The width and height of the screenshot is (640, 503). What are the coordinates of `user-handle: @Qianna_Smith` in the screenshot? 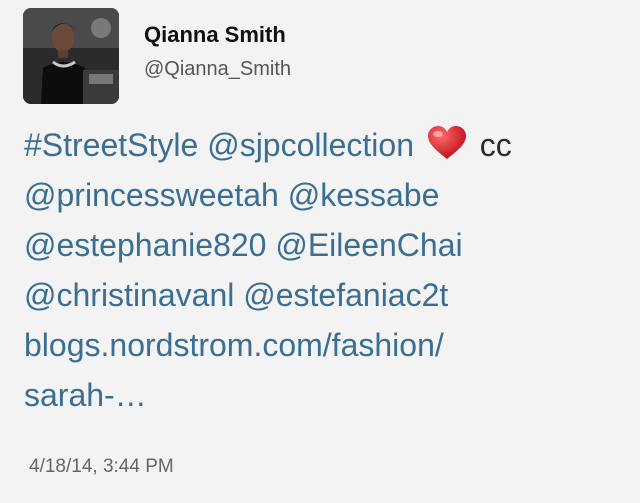 It's located at (217, 69).